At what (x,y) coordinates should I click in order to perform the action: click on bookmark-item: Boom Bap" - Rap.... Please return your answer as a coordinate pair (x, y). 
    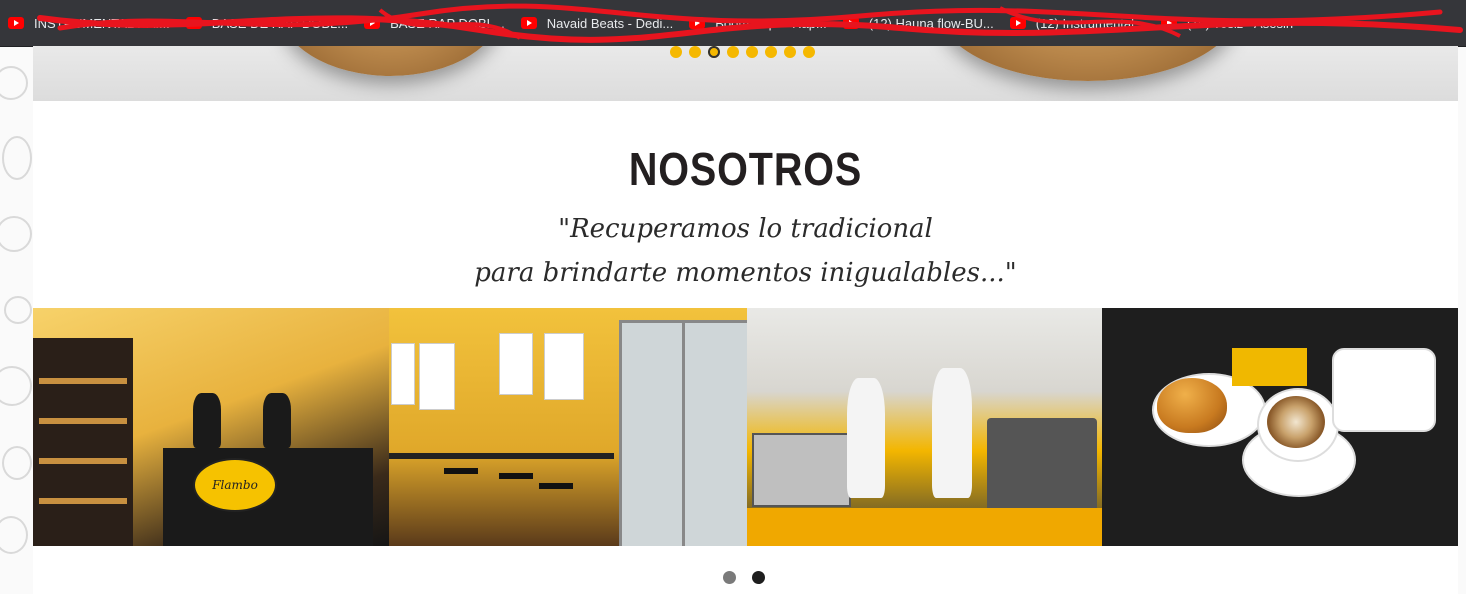
    Looking at the image, I should click on (758, 23).